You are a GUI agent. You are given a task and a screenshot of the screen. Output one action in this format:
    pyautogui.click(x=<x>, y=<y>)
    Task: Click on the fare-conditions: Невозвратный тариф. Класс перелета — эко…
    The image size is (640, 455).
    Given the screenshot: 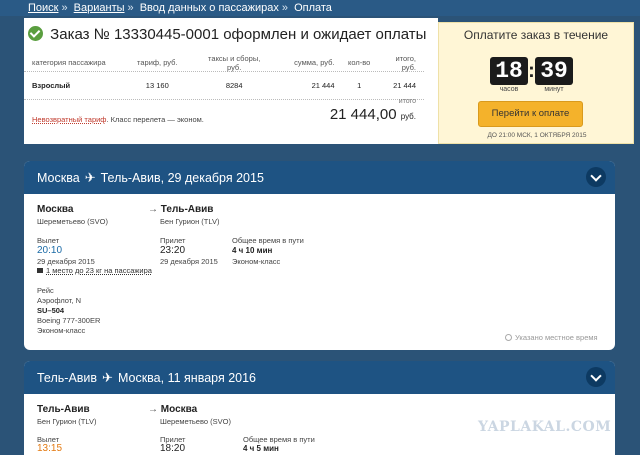 What is the action you would take?
    pyautogui.click(x=118, y=119)
    